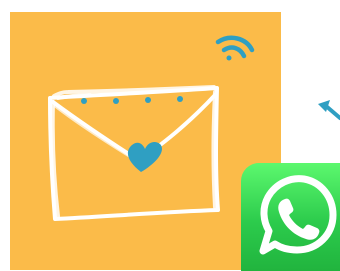 The width and height of the screenshot is (340, 271). What do you see at coordinates (298, 215) in the screenshot?
I see `whatsapp-logo-icon` at bounding box center [298, 215].